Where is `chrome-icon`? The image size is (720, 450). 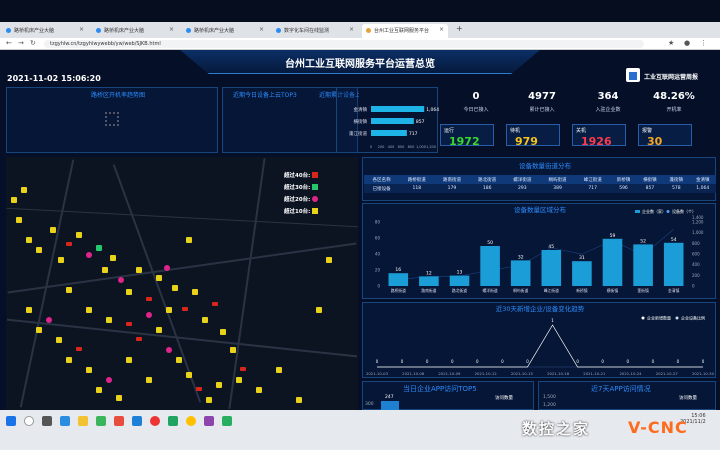 chrome-icon is located at coordinates (191, 421).